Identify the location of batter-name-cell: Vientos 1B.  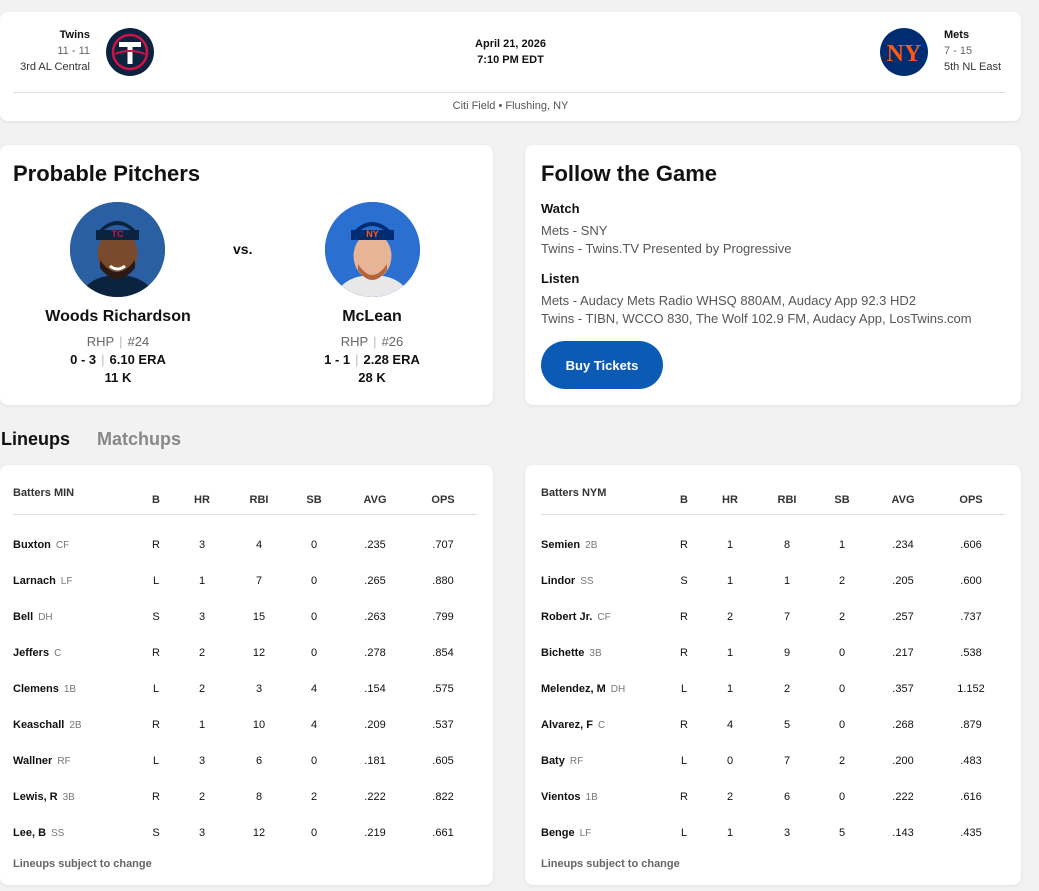
(569, 797).